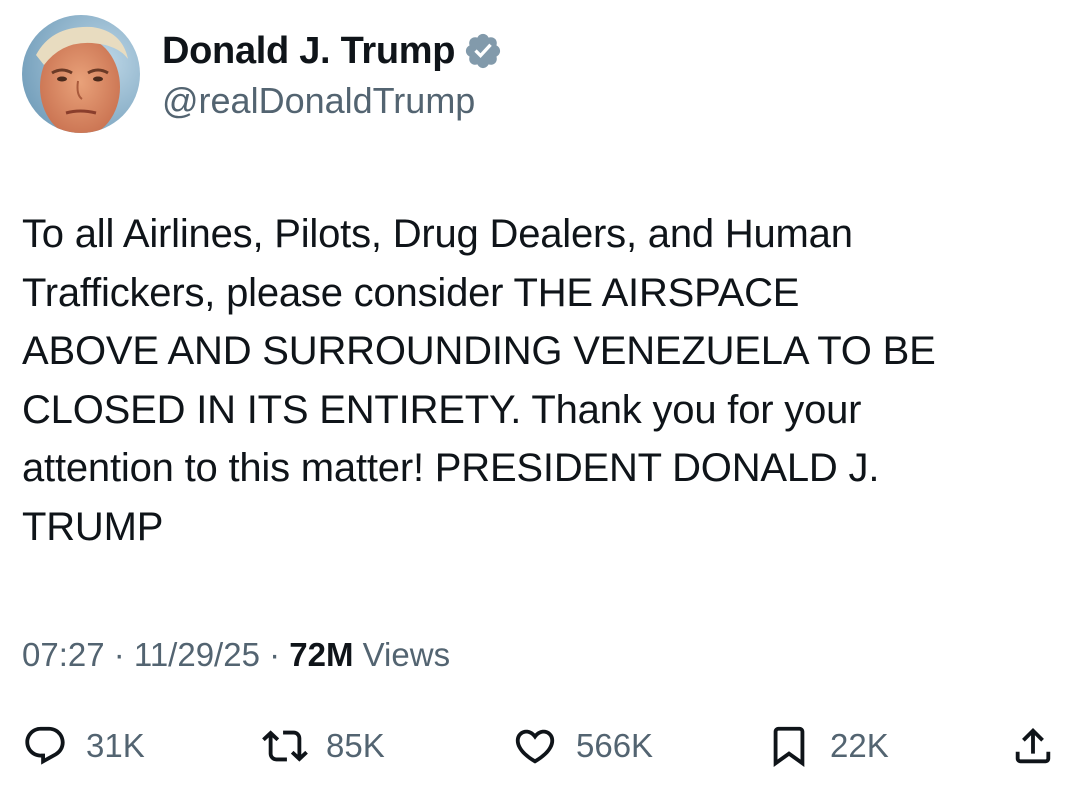  What do you see at coordinates (789, 746) in the screenshot?
I see `bookmark-icon` at bounding box center [789, 746].